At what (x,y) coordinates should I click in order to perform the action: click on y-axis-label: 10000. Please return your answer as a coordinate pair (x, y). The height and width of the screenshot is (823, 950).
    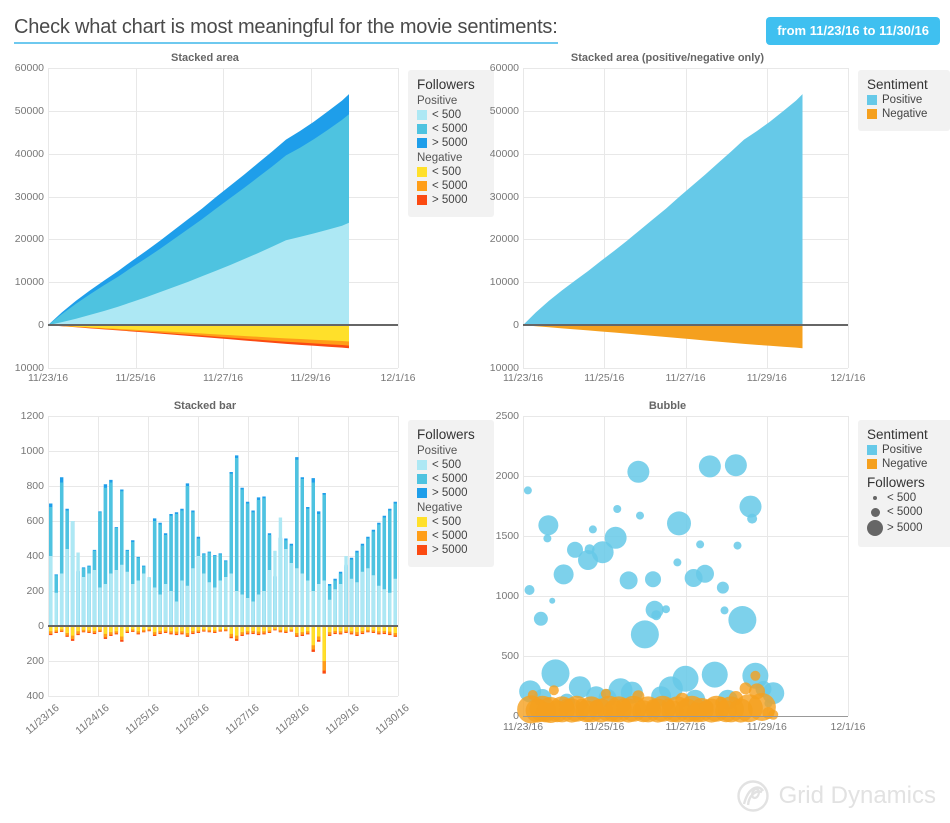
    Looking at the image, I should click on (29, 282).